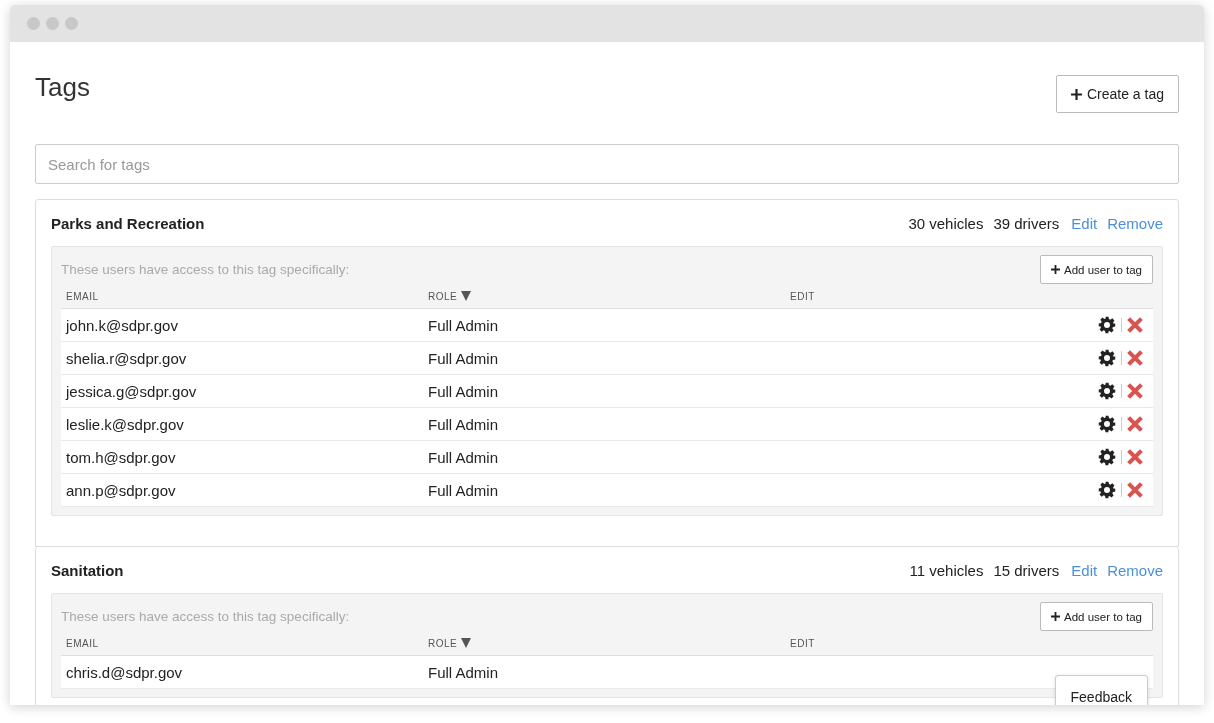 Image resolution: width=1214 pixels, height=723 pixels. I want to click on tag-name: Sanitation, so click(88, 570).